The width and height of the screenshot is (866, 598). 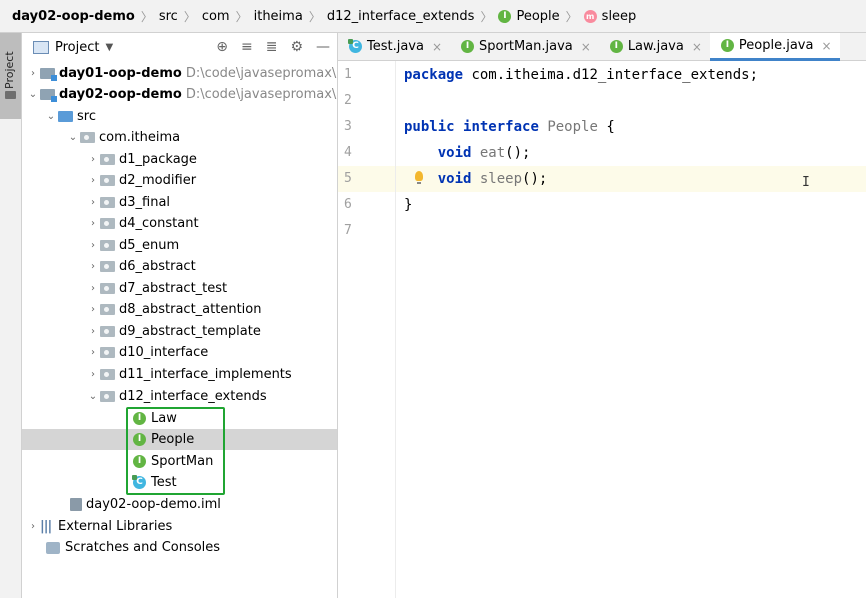 What do you see at coordinates (164, 352) in the screenshot?
I see `tree-item-label: d10_interface` at bounding box center [164, 352].